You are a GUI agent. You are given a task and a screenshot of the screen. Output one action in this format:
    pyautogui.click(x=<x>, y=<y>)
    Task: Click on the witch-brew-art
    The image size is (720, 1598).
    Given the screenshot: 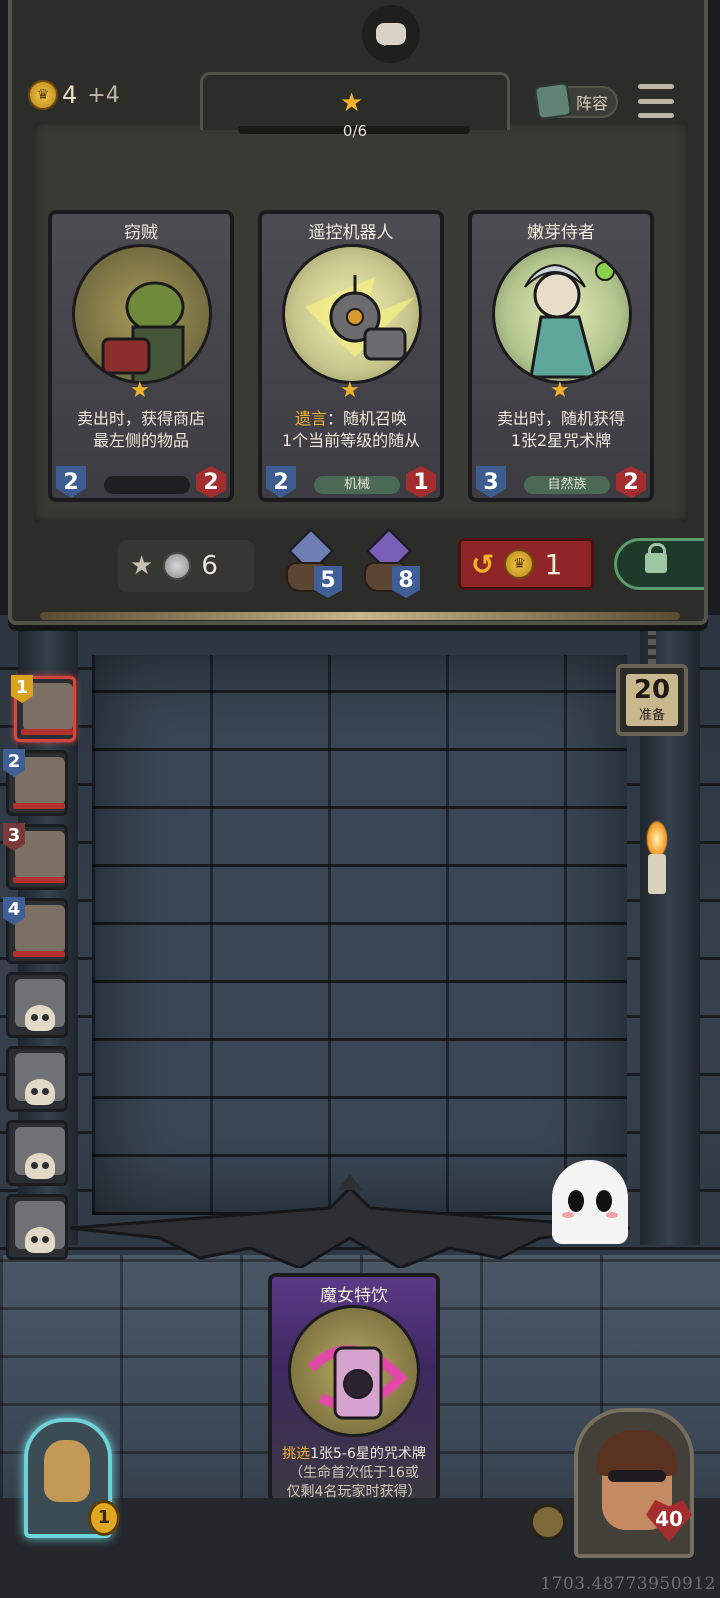 What is the action you would take?
    pyautogui.click(x=354, y=1371)
    